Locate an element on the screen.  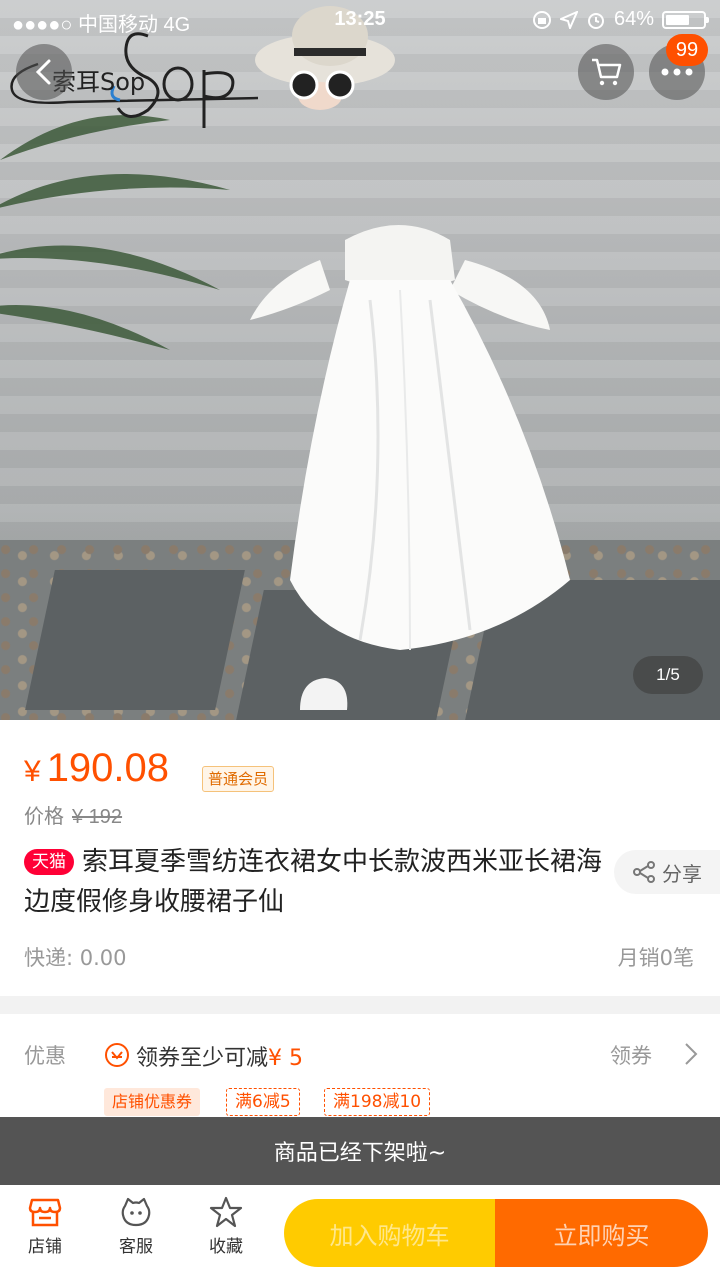
product-title: 天猫 索耳夏季雪纺连衣裙女中长款波西米亚长裙海边度假修身收腰裙子仙 is located at coordinates (314, 882).